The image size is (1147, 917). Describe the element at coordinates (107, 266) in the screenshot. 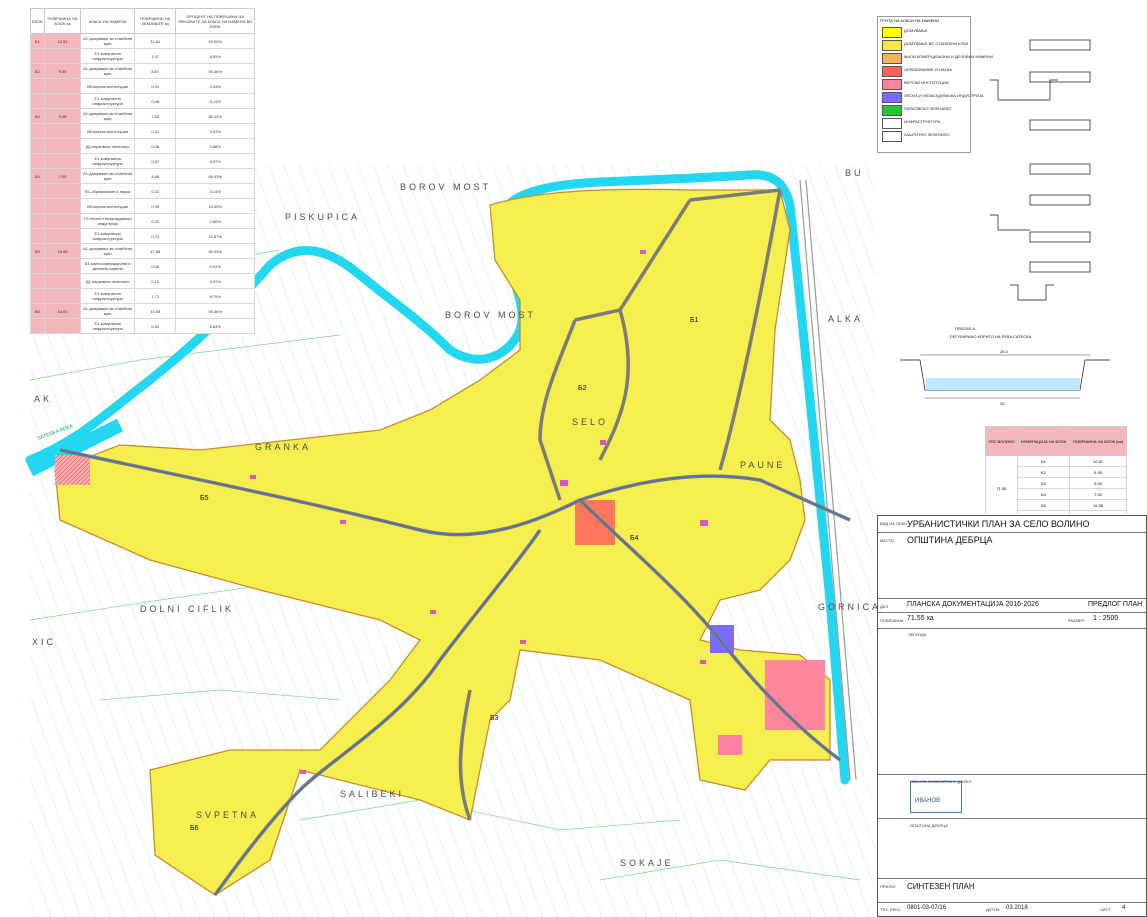

I see `table-cell: Б1-мали комерцијални и деловни намени` at that location.